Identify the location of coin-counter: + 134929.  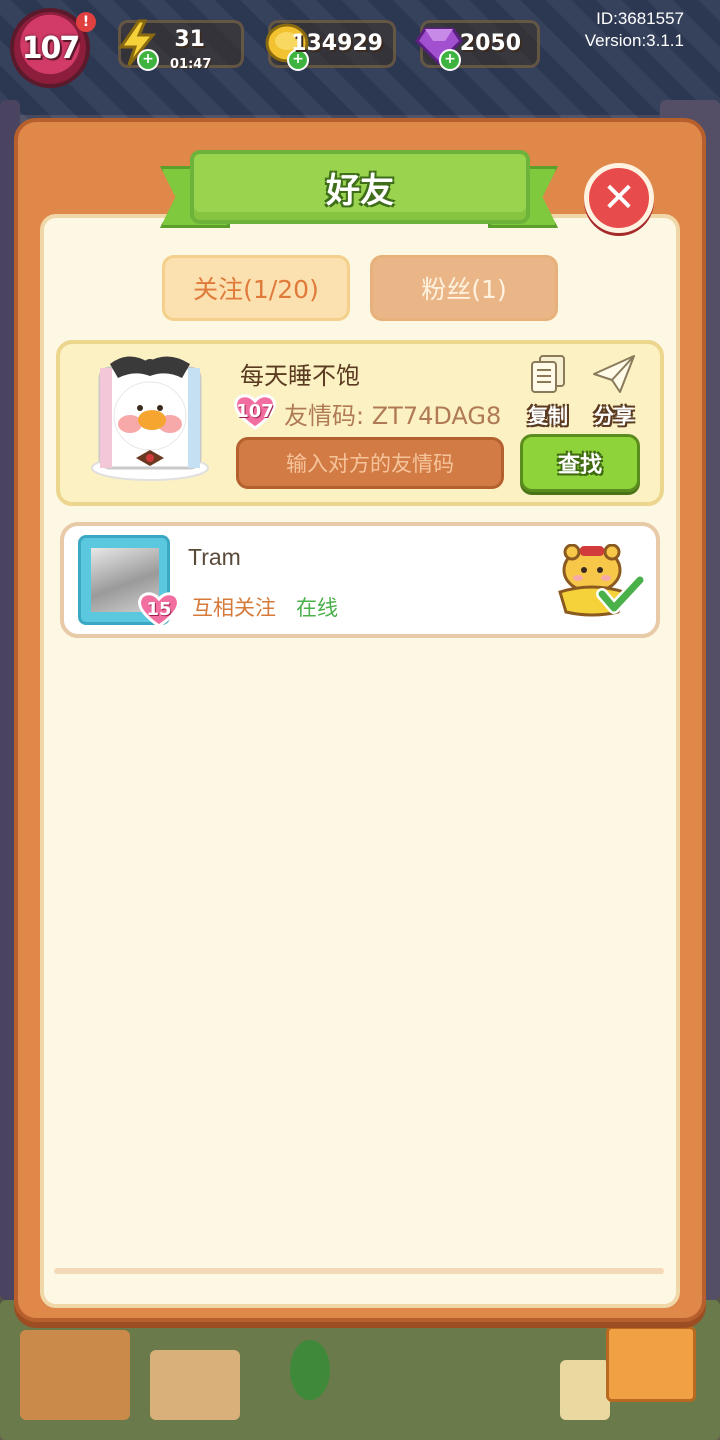
(330, 45).